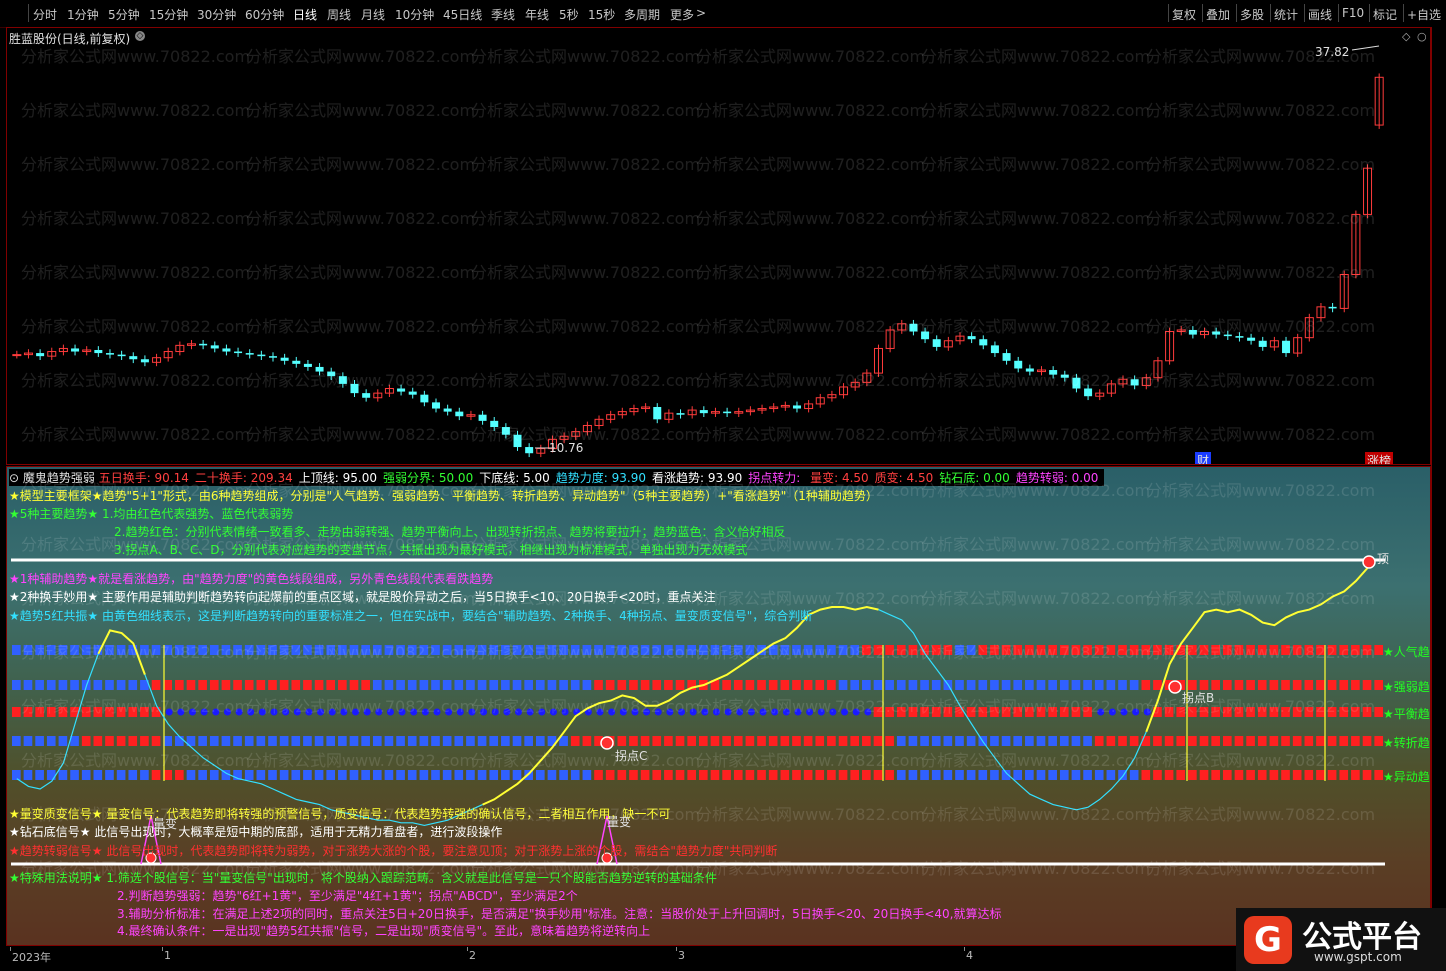  Describe the element at coordinates (216, 14) in the screenshot. I see `period-4: 30分钟` at that location.